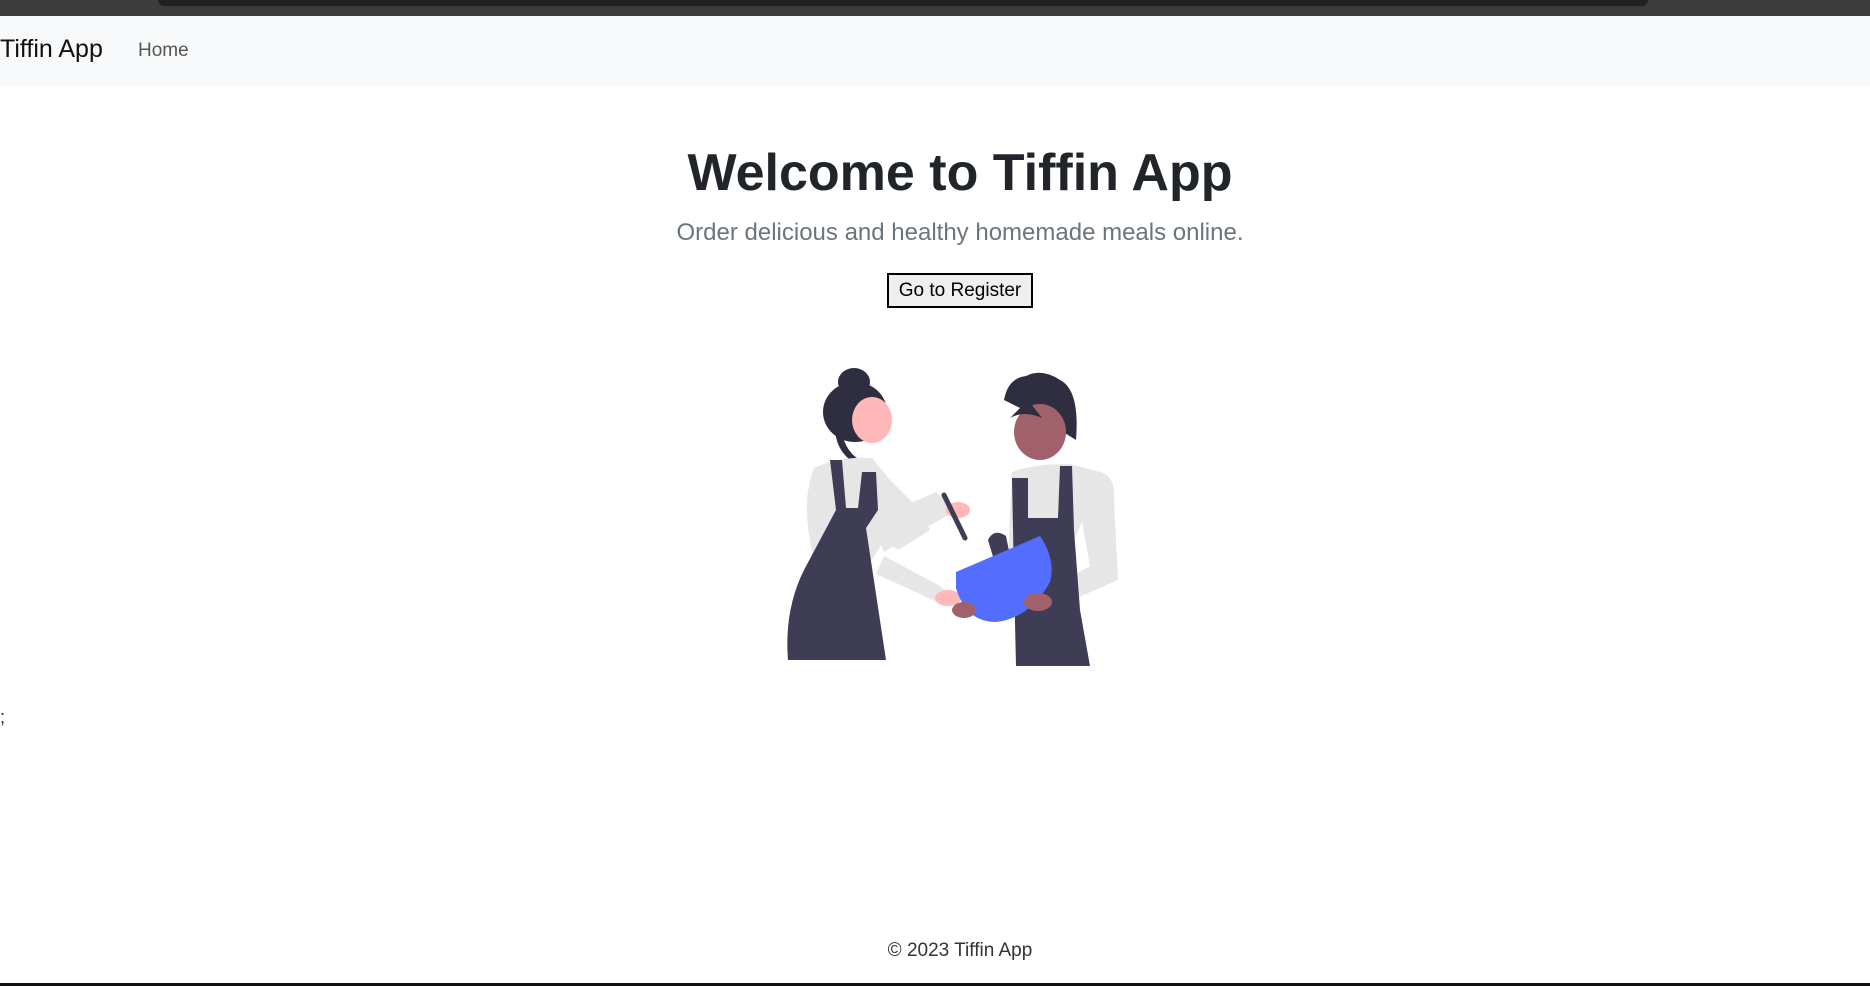 This screenshot has width=1870, height=986. I want to click on nav-link-home: Home, so click(163, 51).